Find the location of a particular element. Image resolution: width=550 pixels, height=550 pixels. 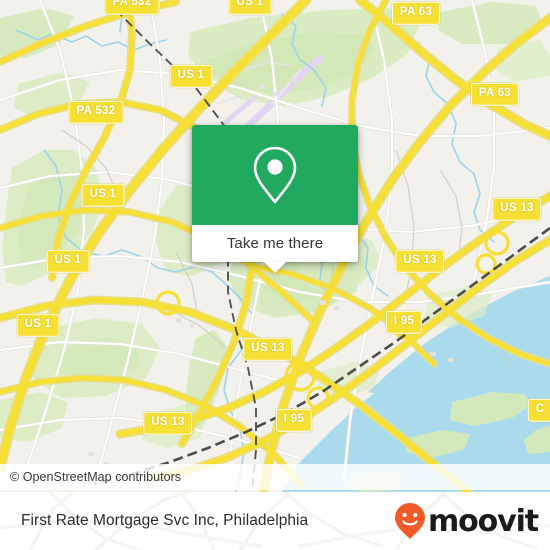

callout-image-panel is located at coordinates (275, 175).